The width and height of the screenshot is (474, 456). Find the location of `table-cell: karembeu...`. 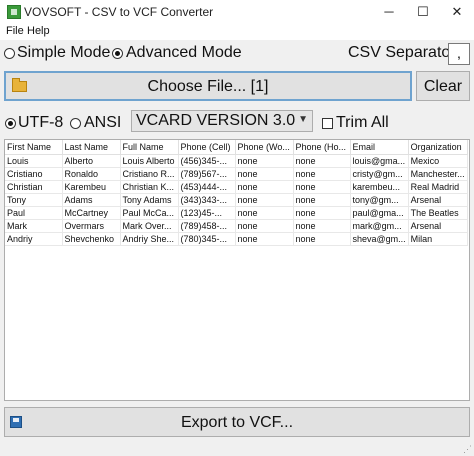

table-cell: karembeu... is located at coordinates (379, 187).